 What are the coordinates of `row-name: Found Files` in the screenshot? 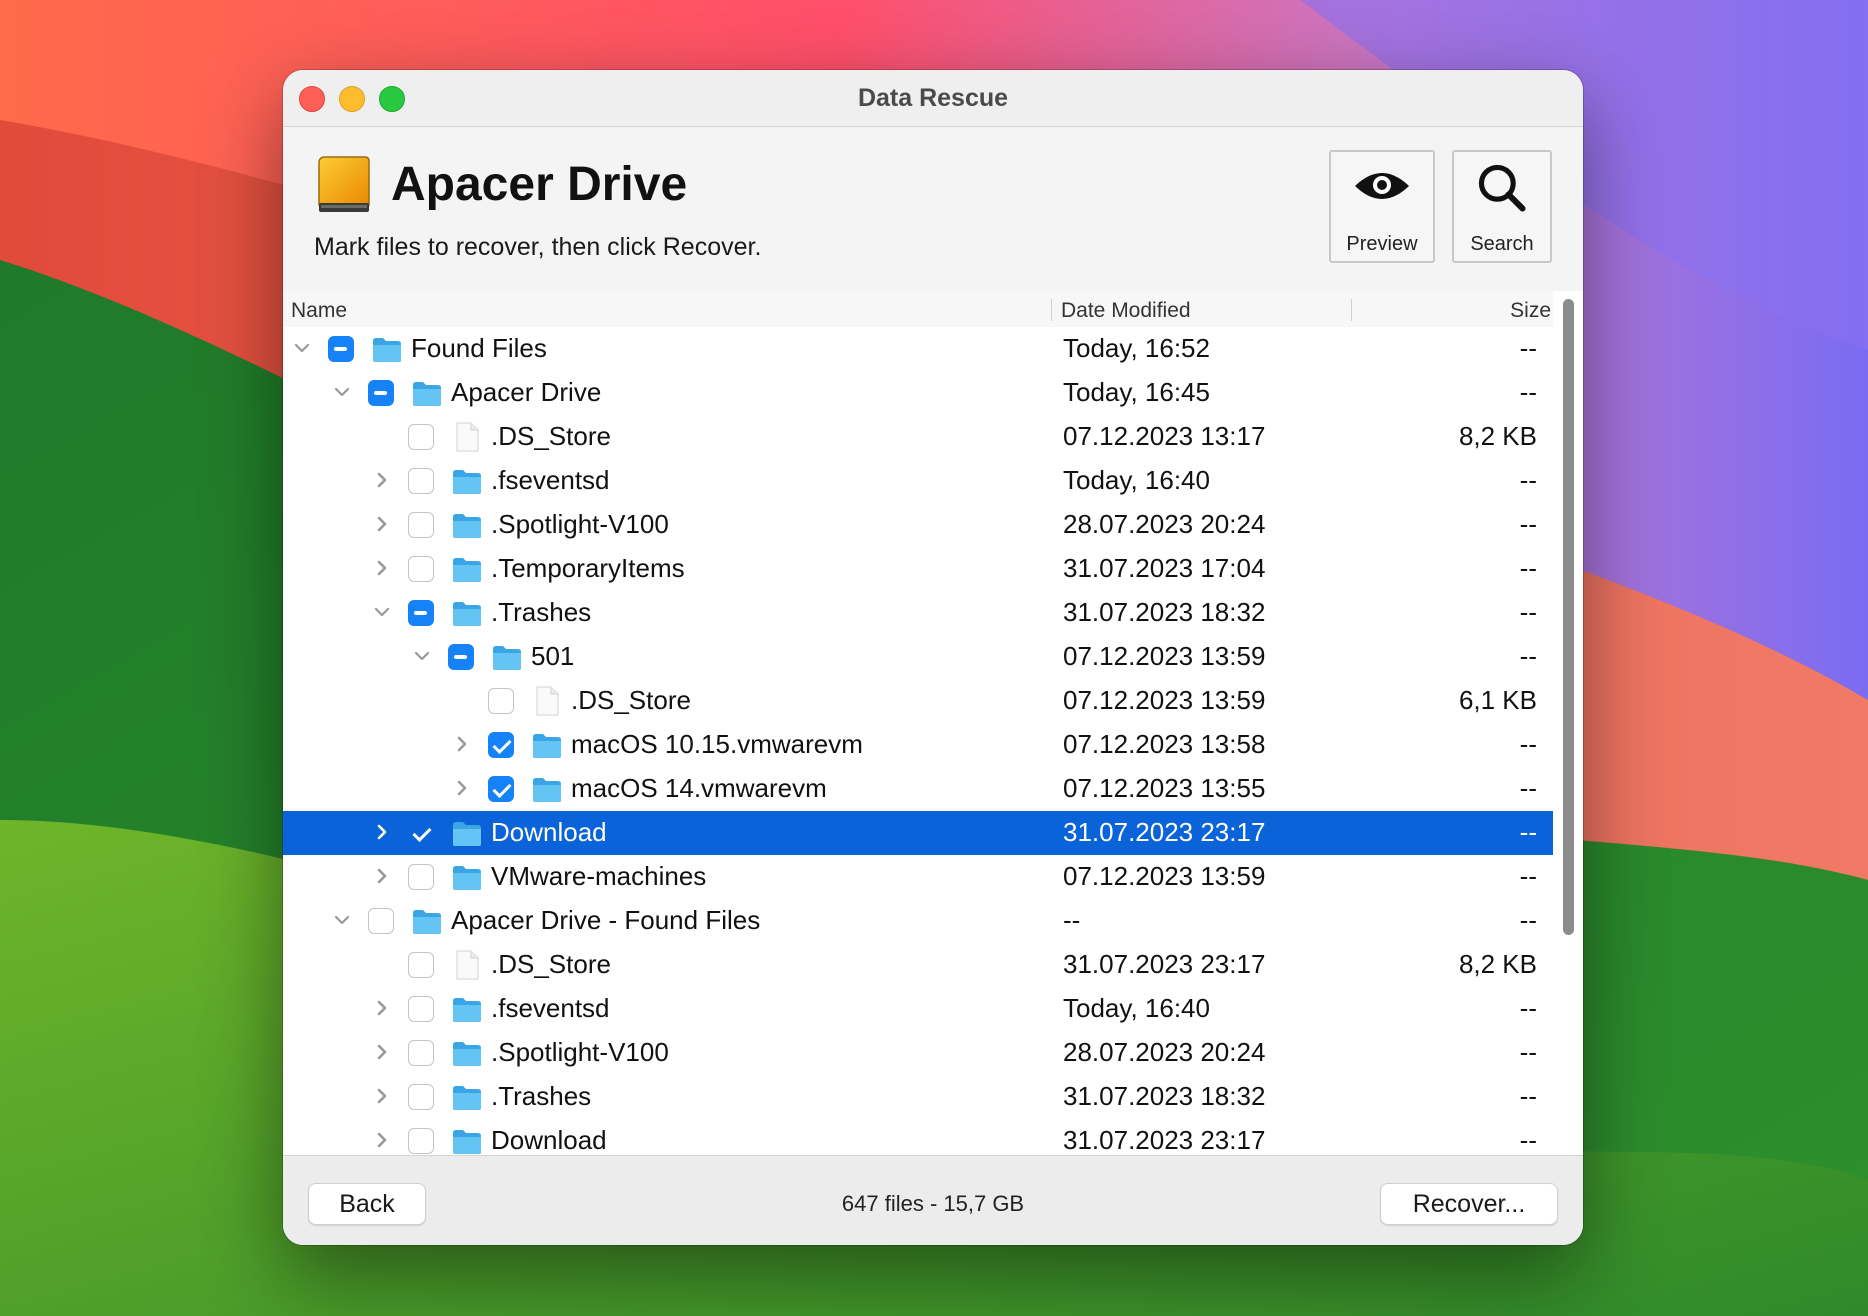 It's located at (479, 348).